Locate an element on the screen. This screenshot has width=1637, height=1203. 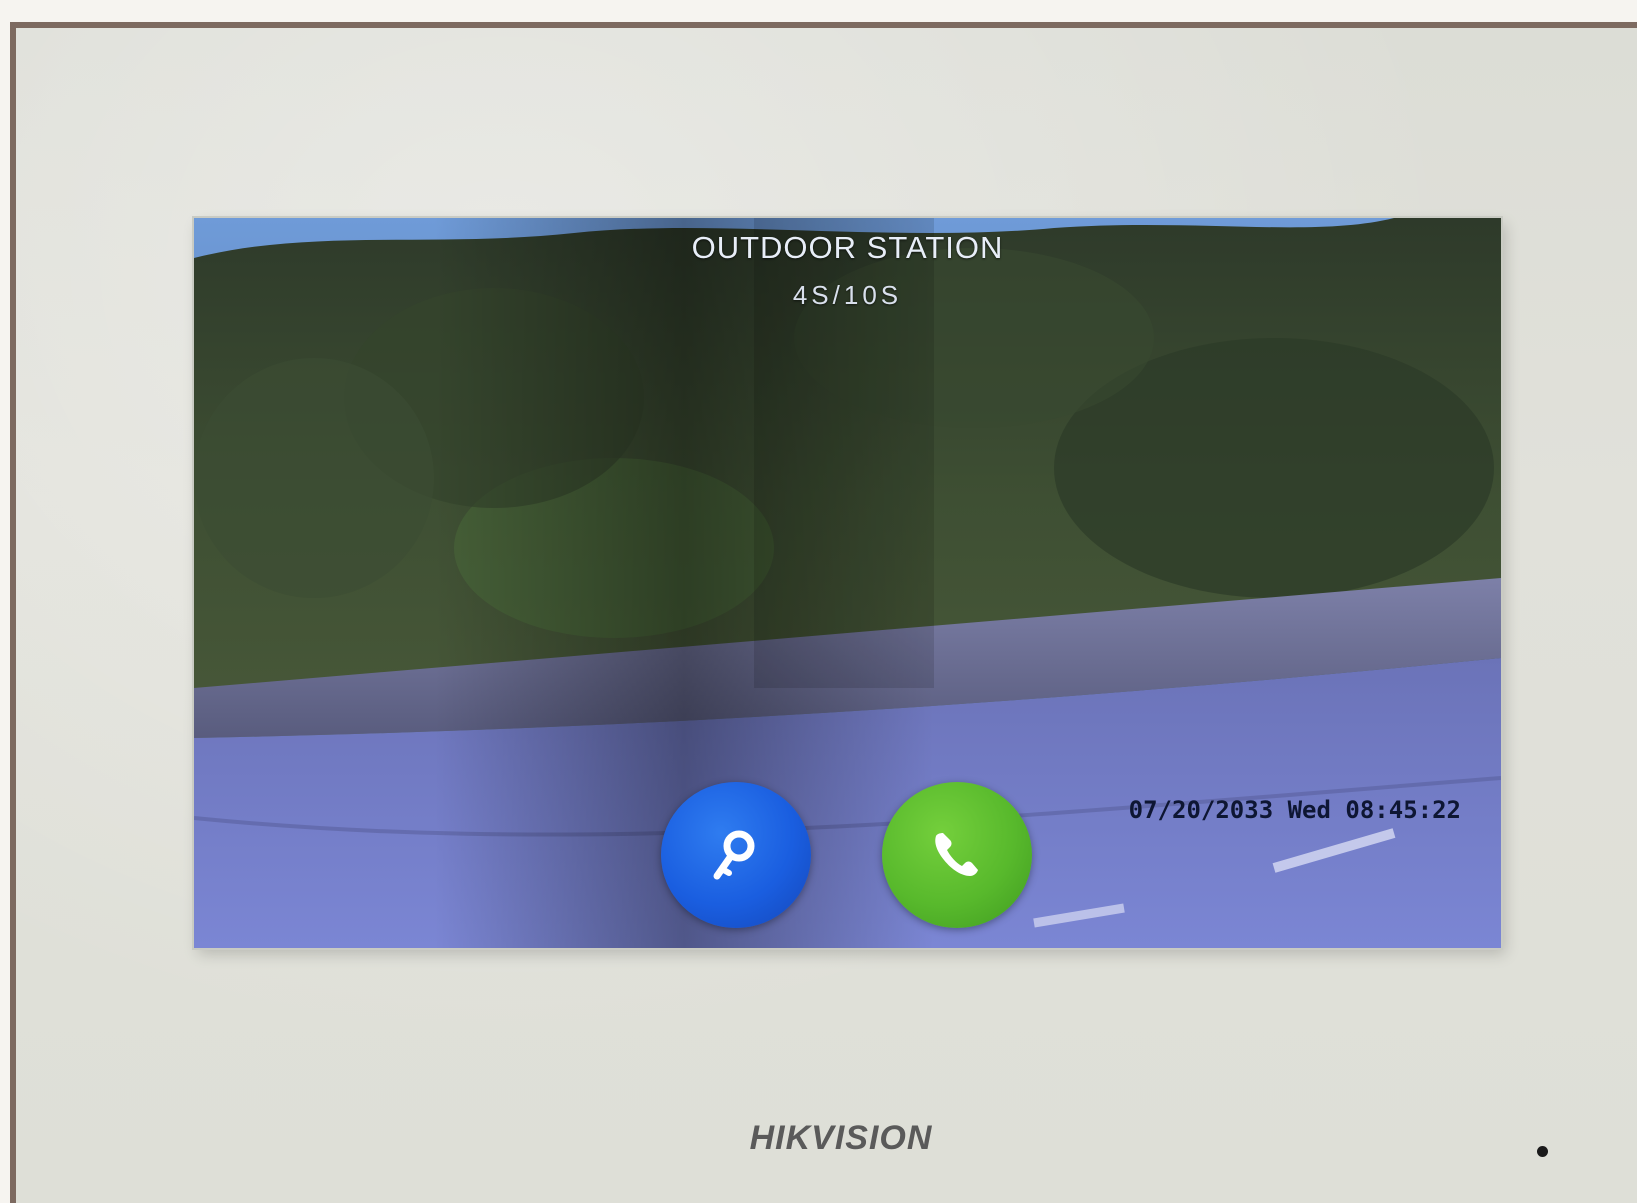
key-icon is located at coordinates (734, 855).